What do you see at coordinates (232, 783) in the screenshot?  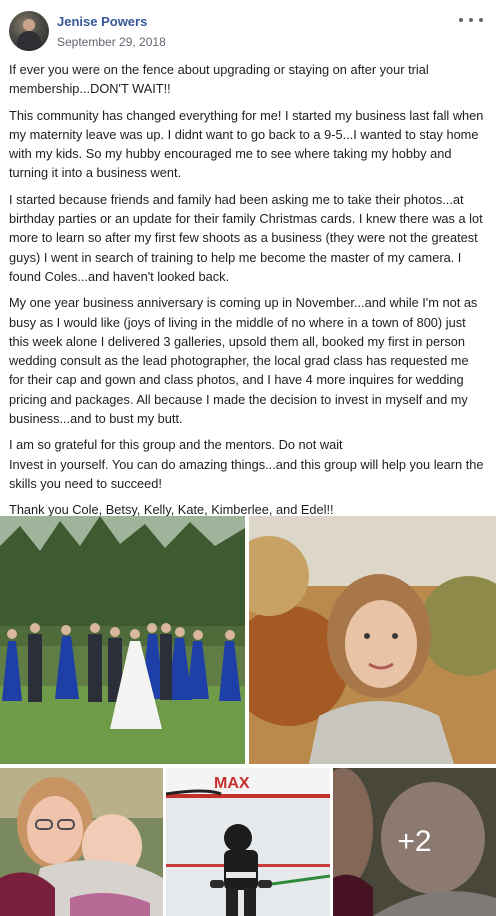 I see `svg-text: MAX` at bounding box center [232, 783].